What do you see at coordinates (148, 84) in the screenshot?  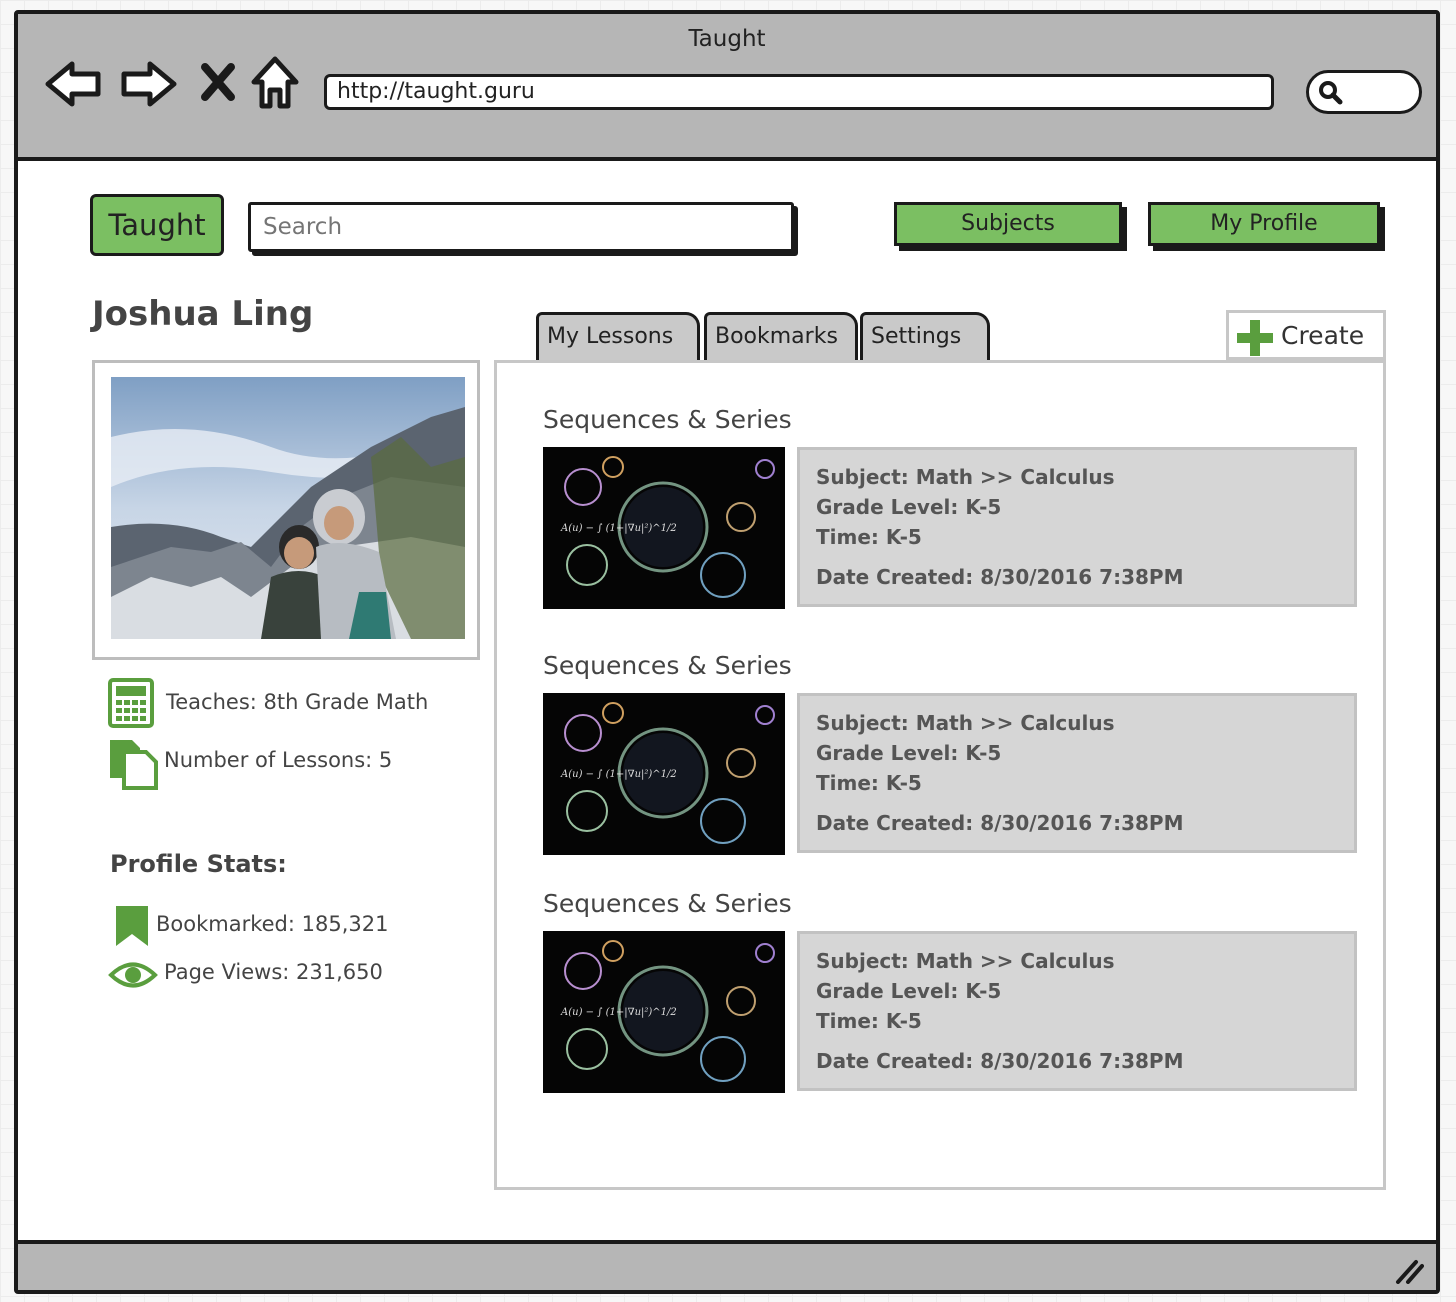 I see `forward-arrow-icon` at bounding box center [148, 84].